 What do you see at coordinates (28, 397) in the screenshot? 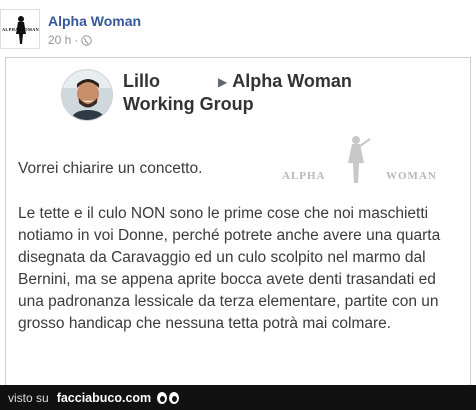
I see `footer-visto-label: visto su` at bounding box center [28, 397].